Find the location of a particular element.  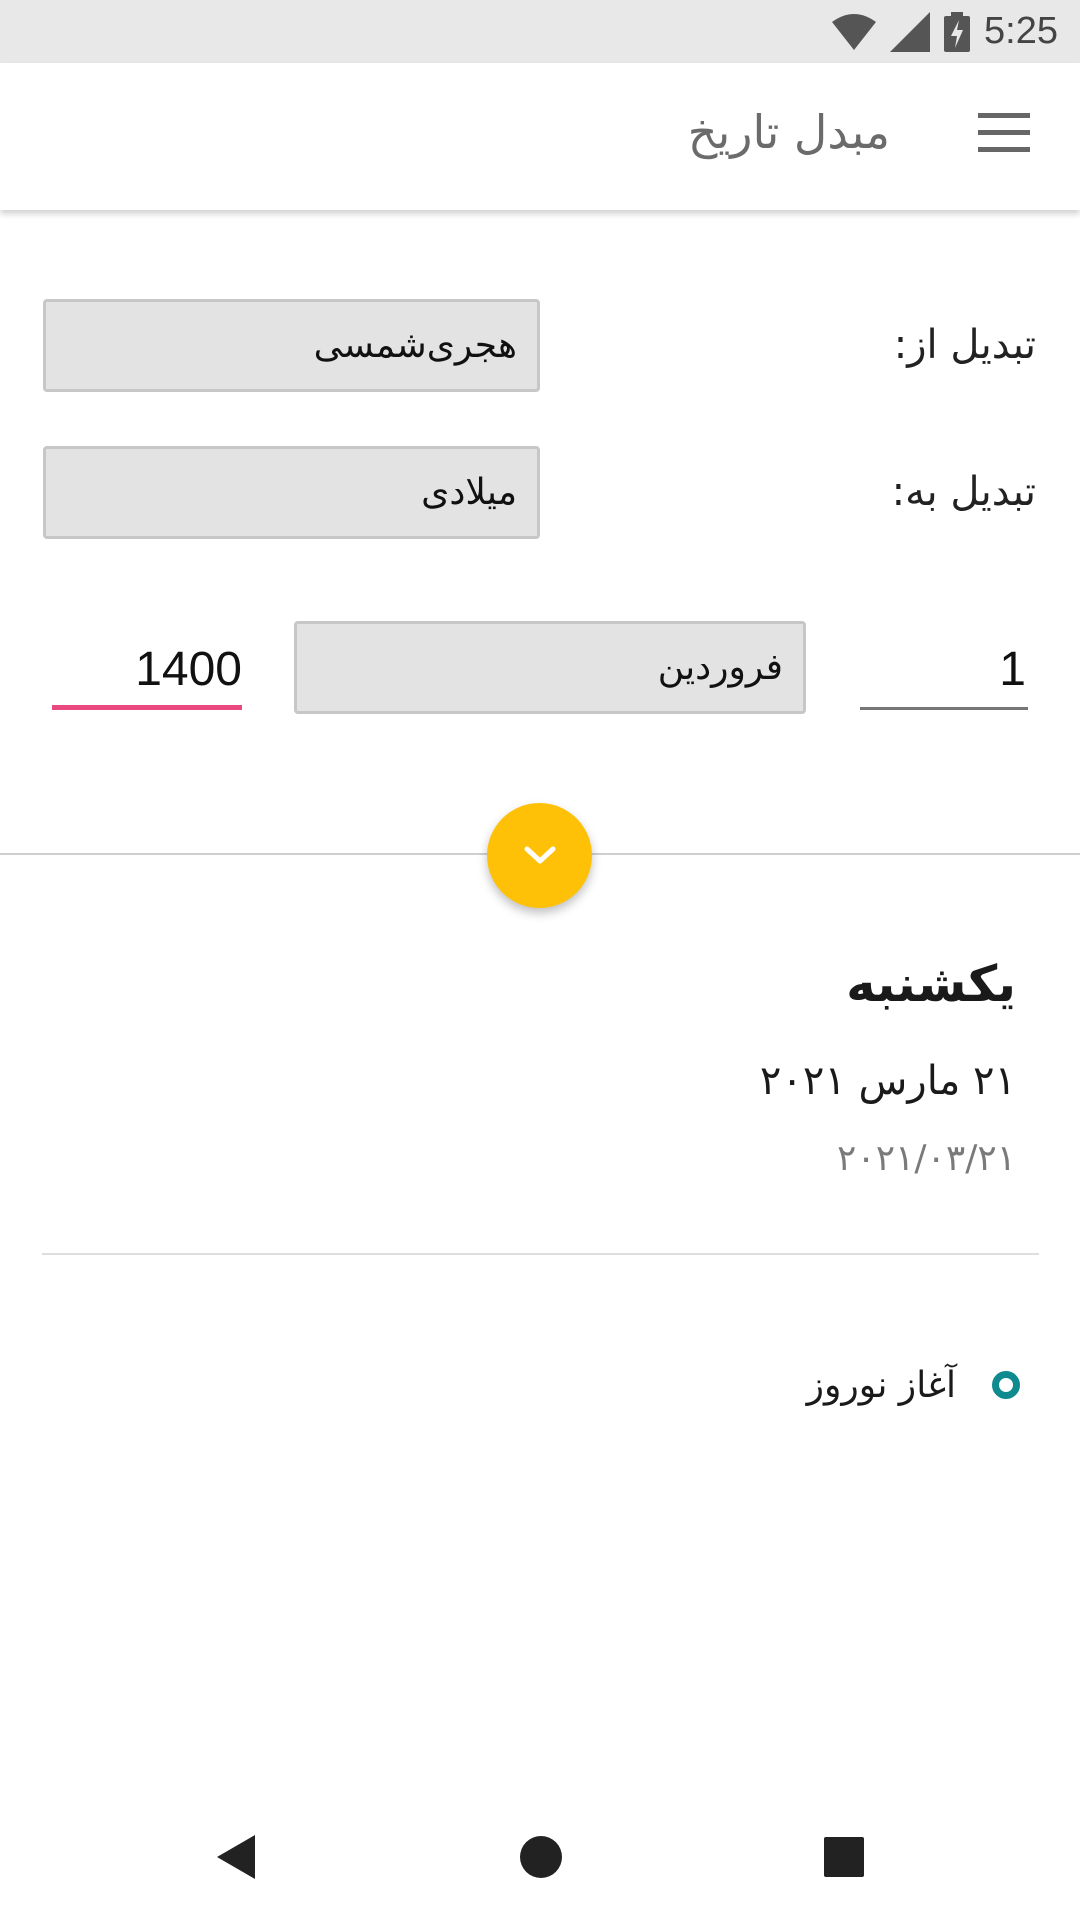

event-bullet-icon is located at coordinates (1006, 1385).